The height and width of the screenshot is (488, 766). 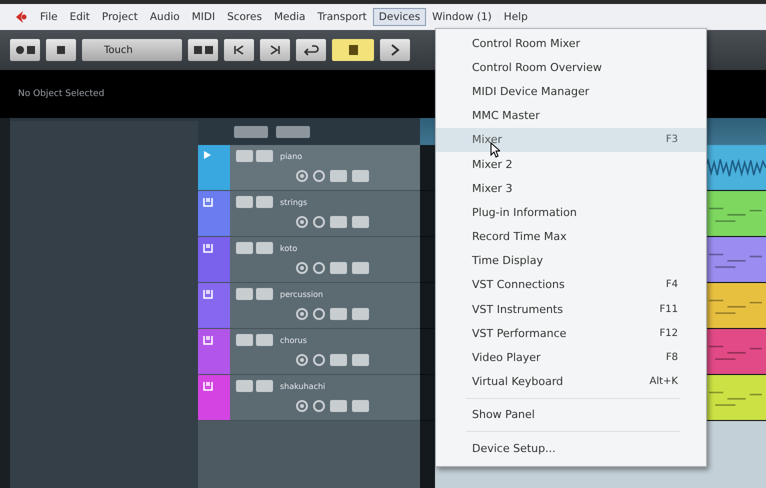 I want to click on menu-option: Show Panel, so click(x=571, y=414).